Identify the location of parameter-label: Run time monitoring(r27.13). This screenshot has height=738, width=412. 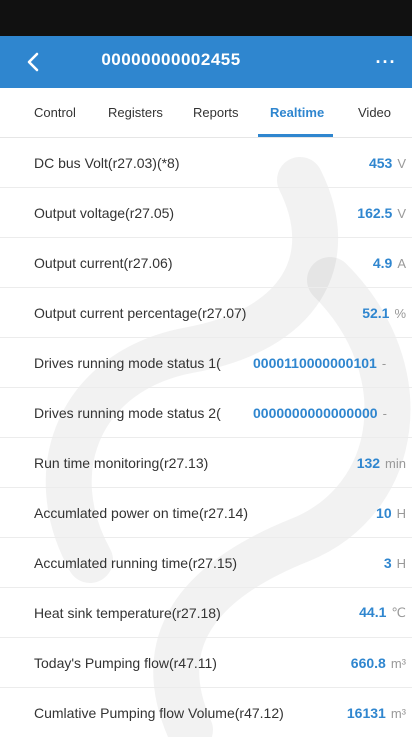
(121, 462).